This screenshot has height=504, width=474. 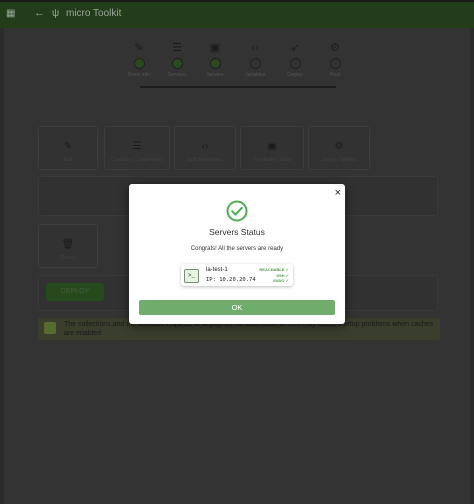 I want to click on step-servers: ▣ Servers, so click(x=215, y=59).